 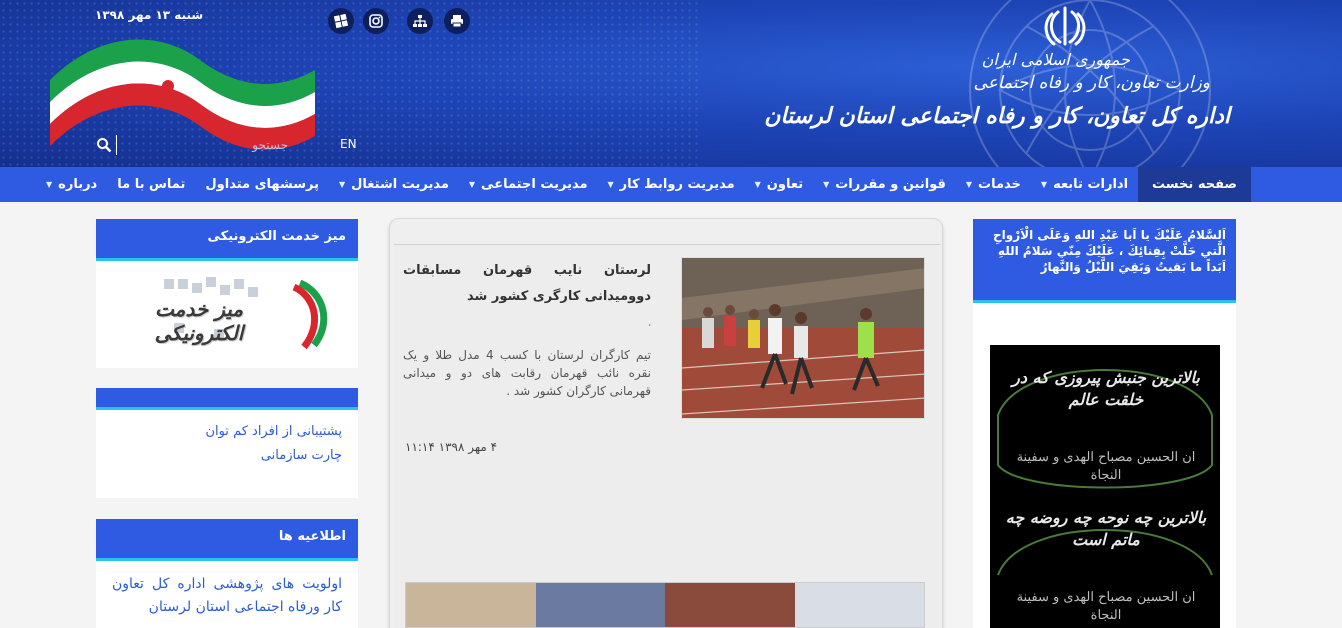 I want to click on nav-item-label: مدیریت اجتماعی, so click(x=534, y=184).